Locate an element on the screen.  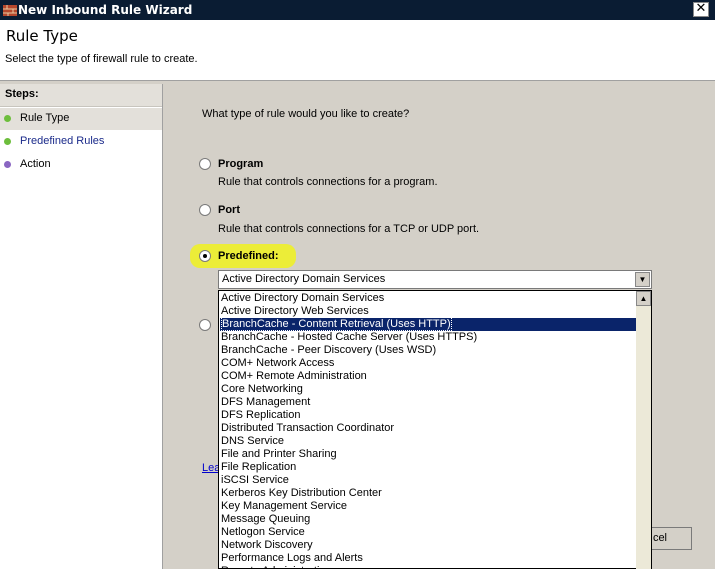
scroll-up-icon: ▲ is located at coordinates (643, 298).